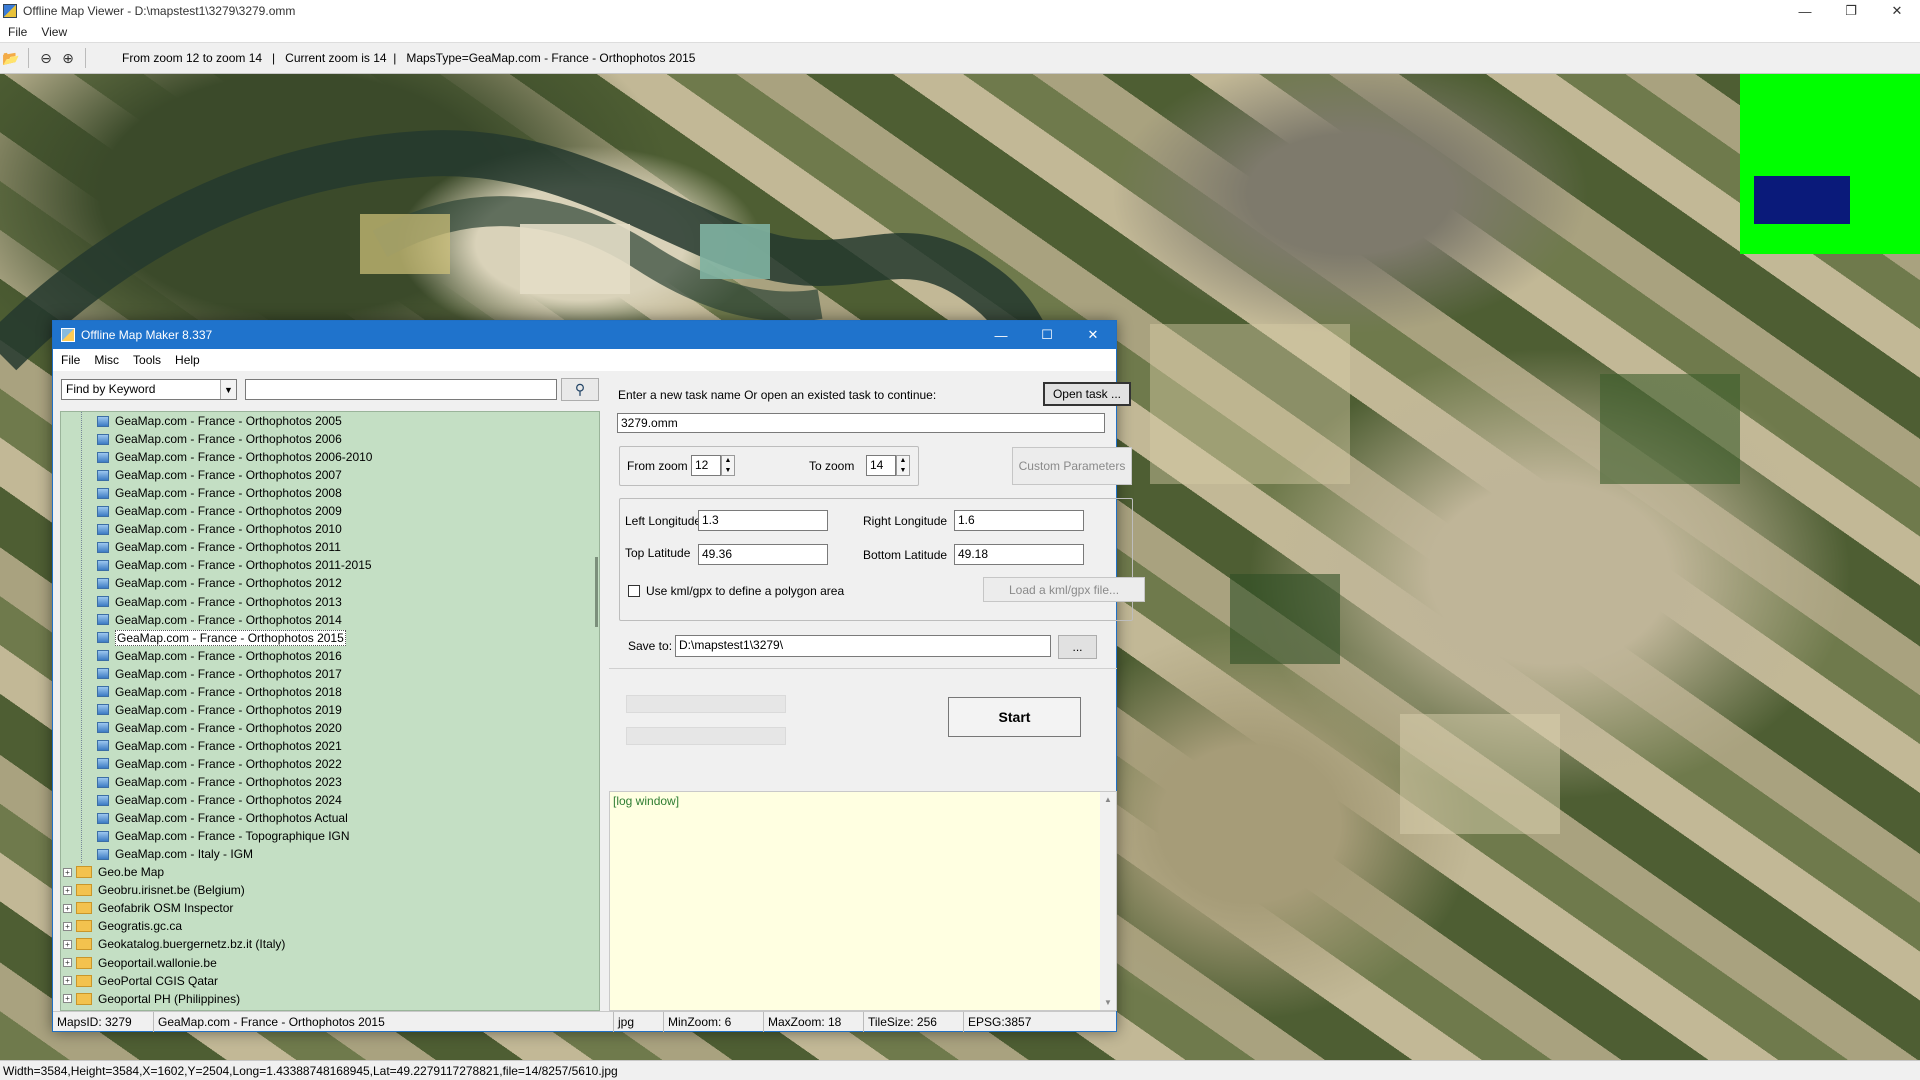 The width and height of the screenshot is (1920, 1080). Describe the element at coordinates (219, 692) in the screenshot. I see `tree-item-map: GeaMap.com - France - Orthophotos 2018` at that location.